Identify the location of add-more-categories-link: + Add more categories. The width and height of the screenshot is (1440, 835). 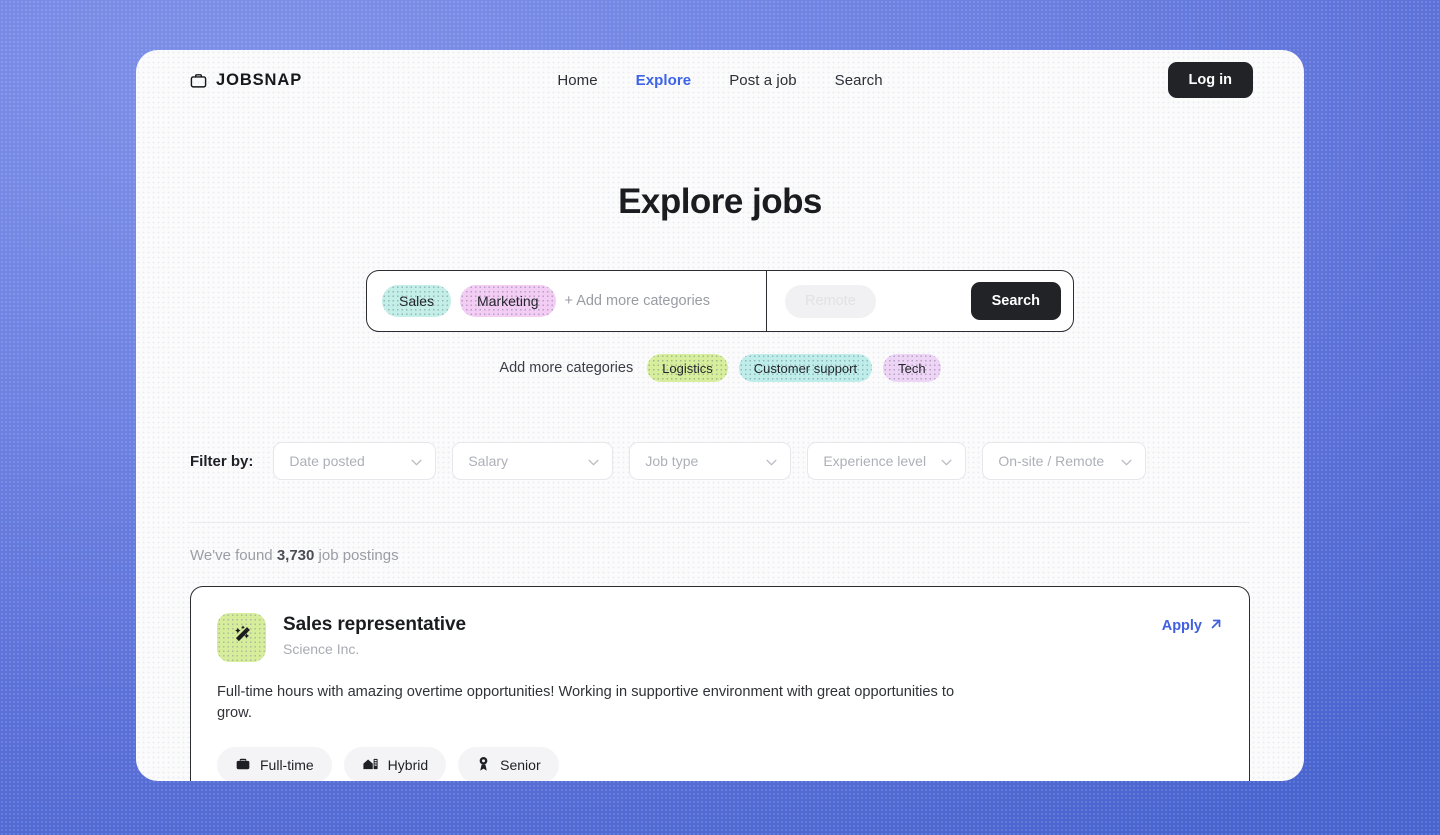
(638, 301).